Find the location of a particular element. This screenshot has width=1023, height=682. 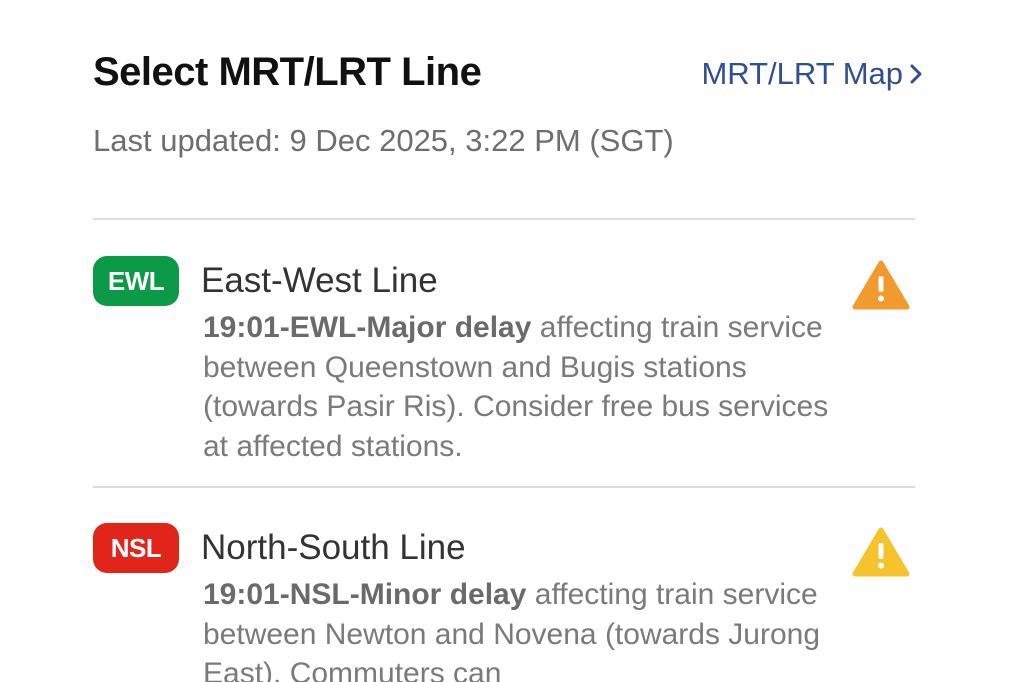

alert-title-nsl: 19:01-NSL-Minor delay is located at coordinates (365, 594).